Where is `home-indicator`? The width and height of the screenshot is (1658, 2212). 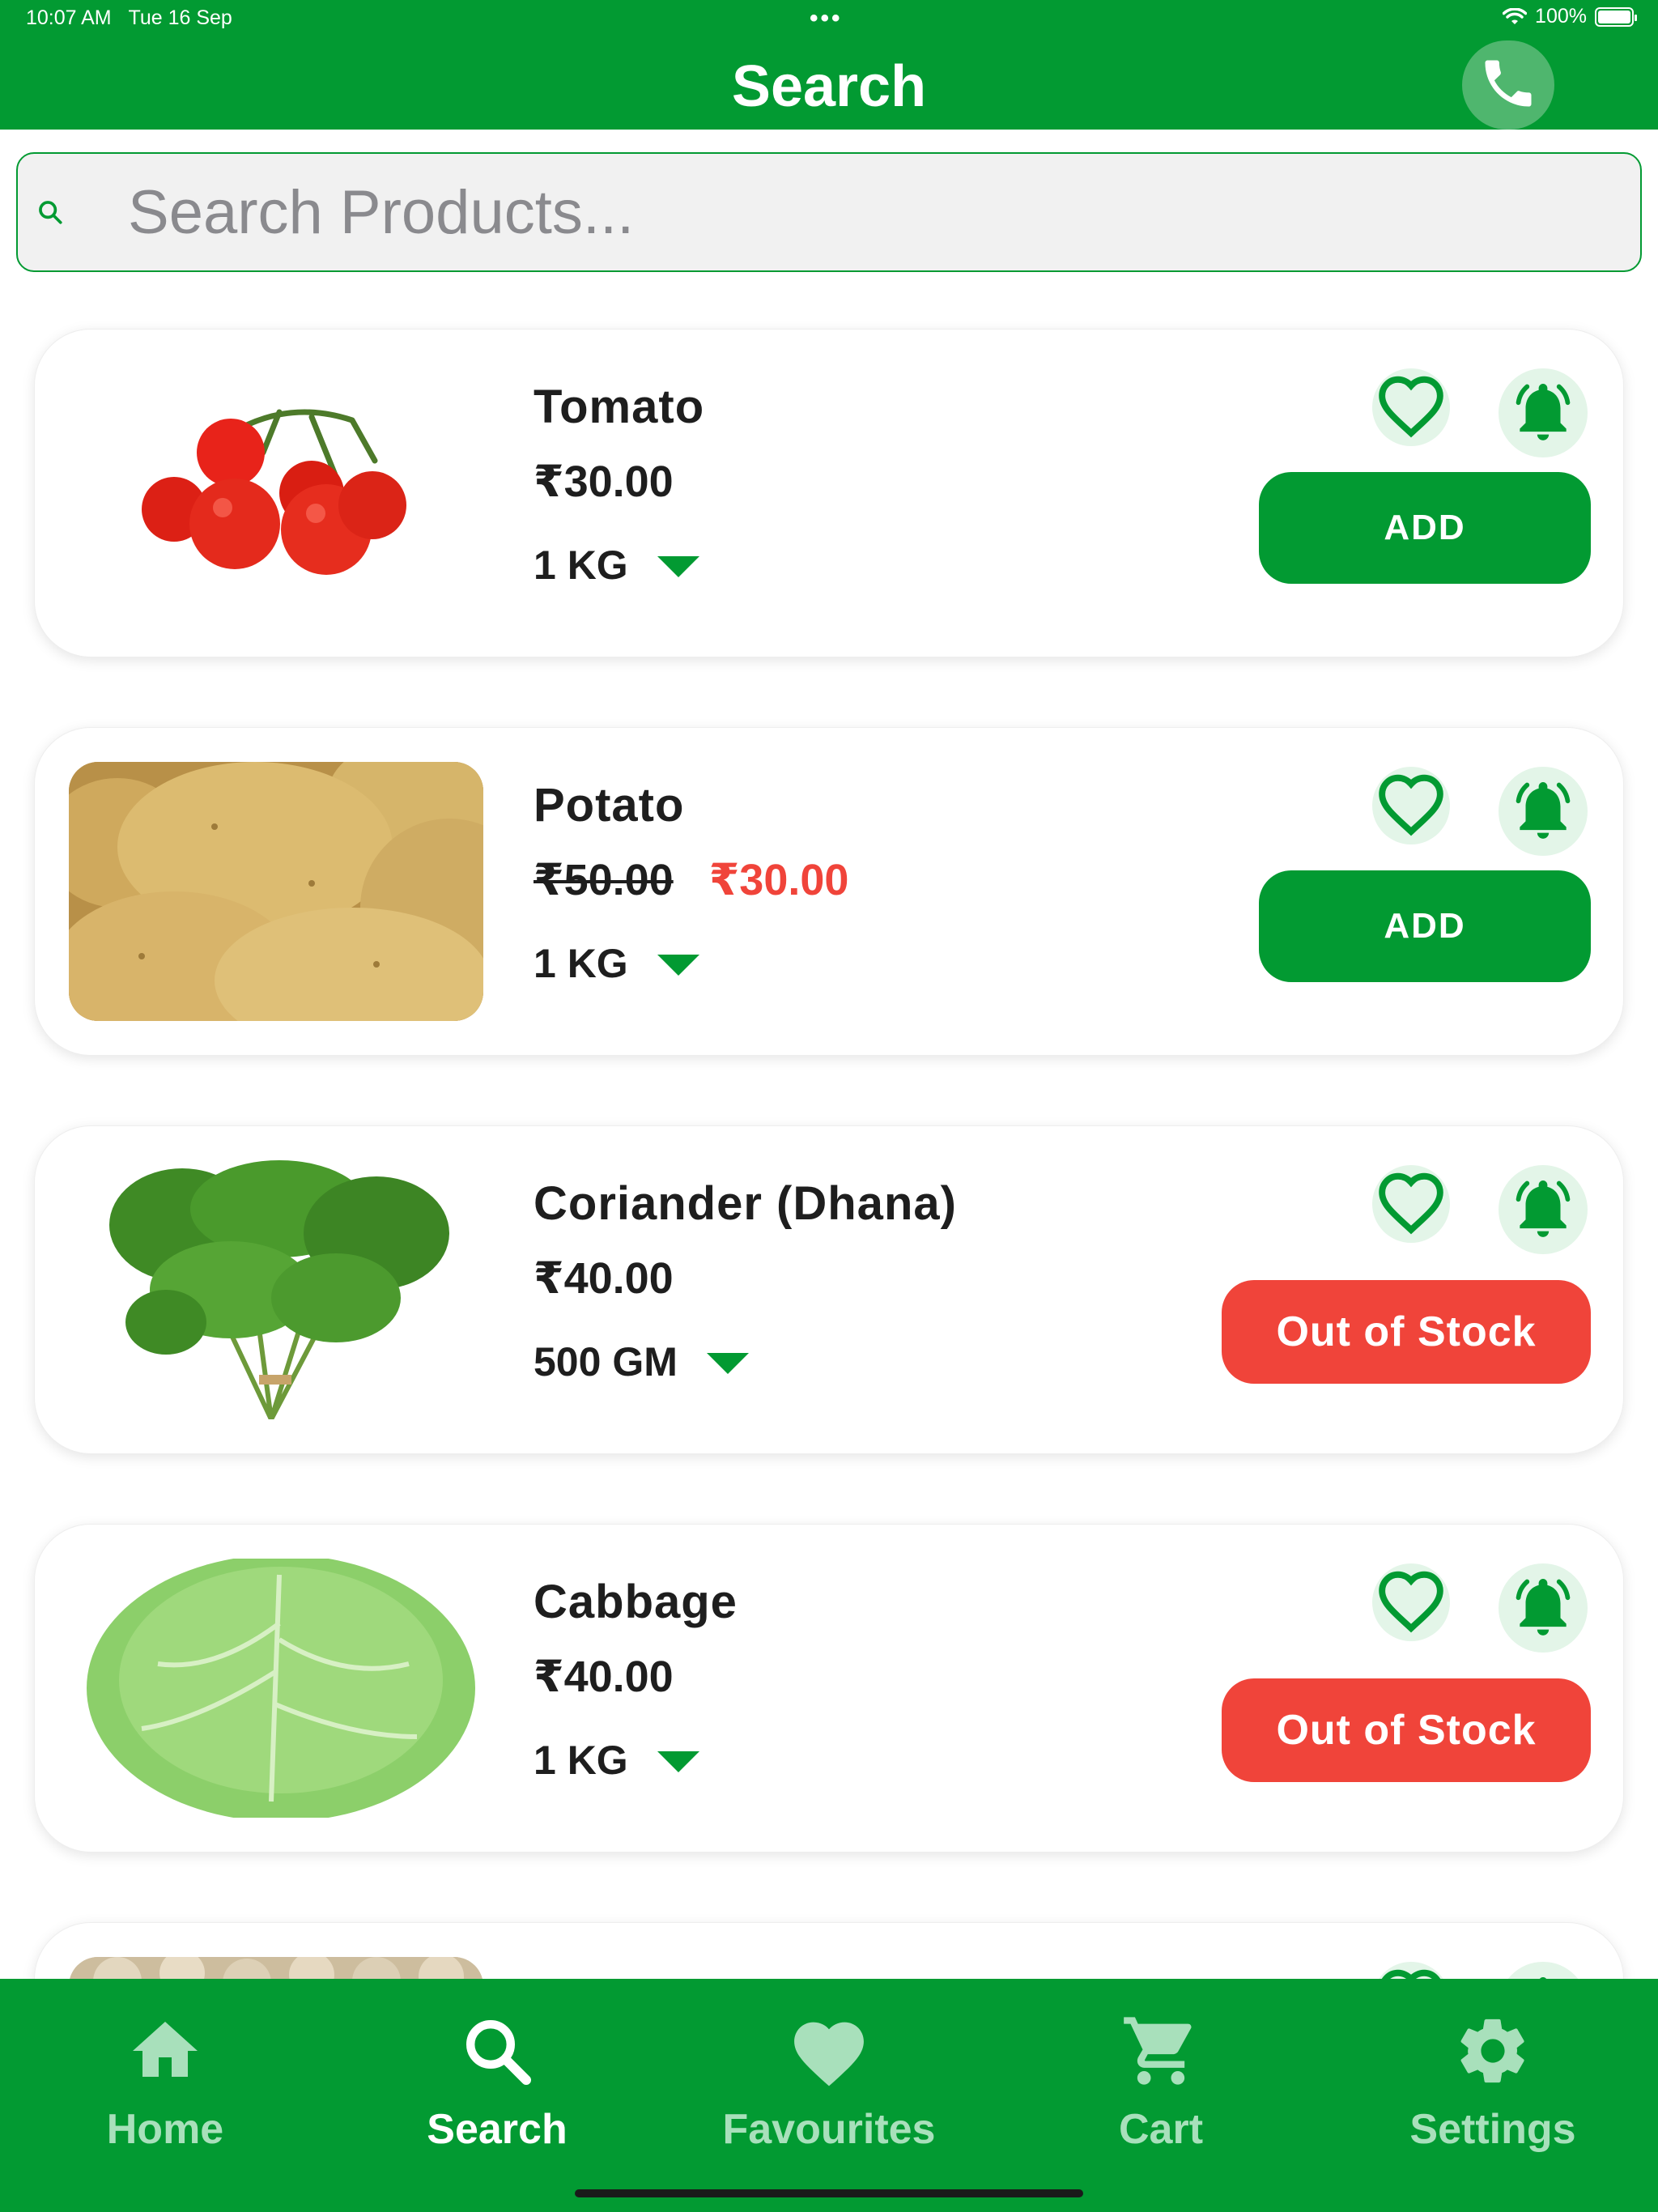 home-indicator is located at coordinates (829, 2193).